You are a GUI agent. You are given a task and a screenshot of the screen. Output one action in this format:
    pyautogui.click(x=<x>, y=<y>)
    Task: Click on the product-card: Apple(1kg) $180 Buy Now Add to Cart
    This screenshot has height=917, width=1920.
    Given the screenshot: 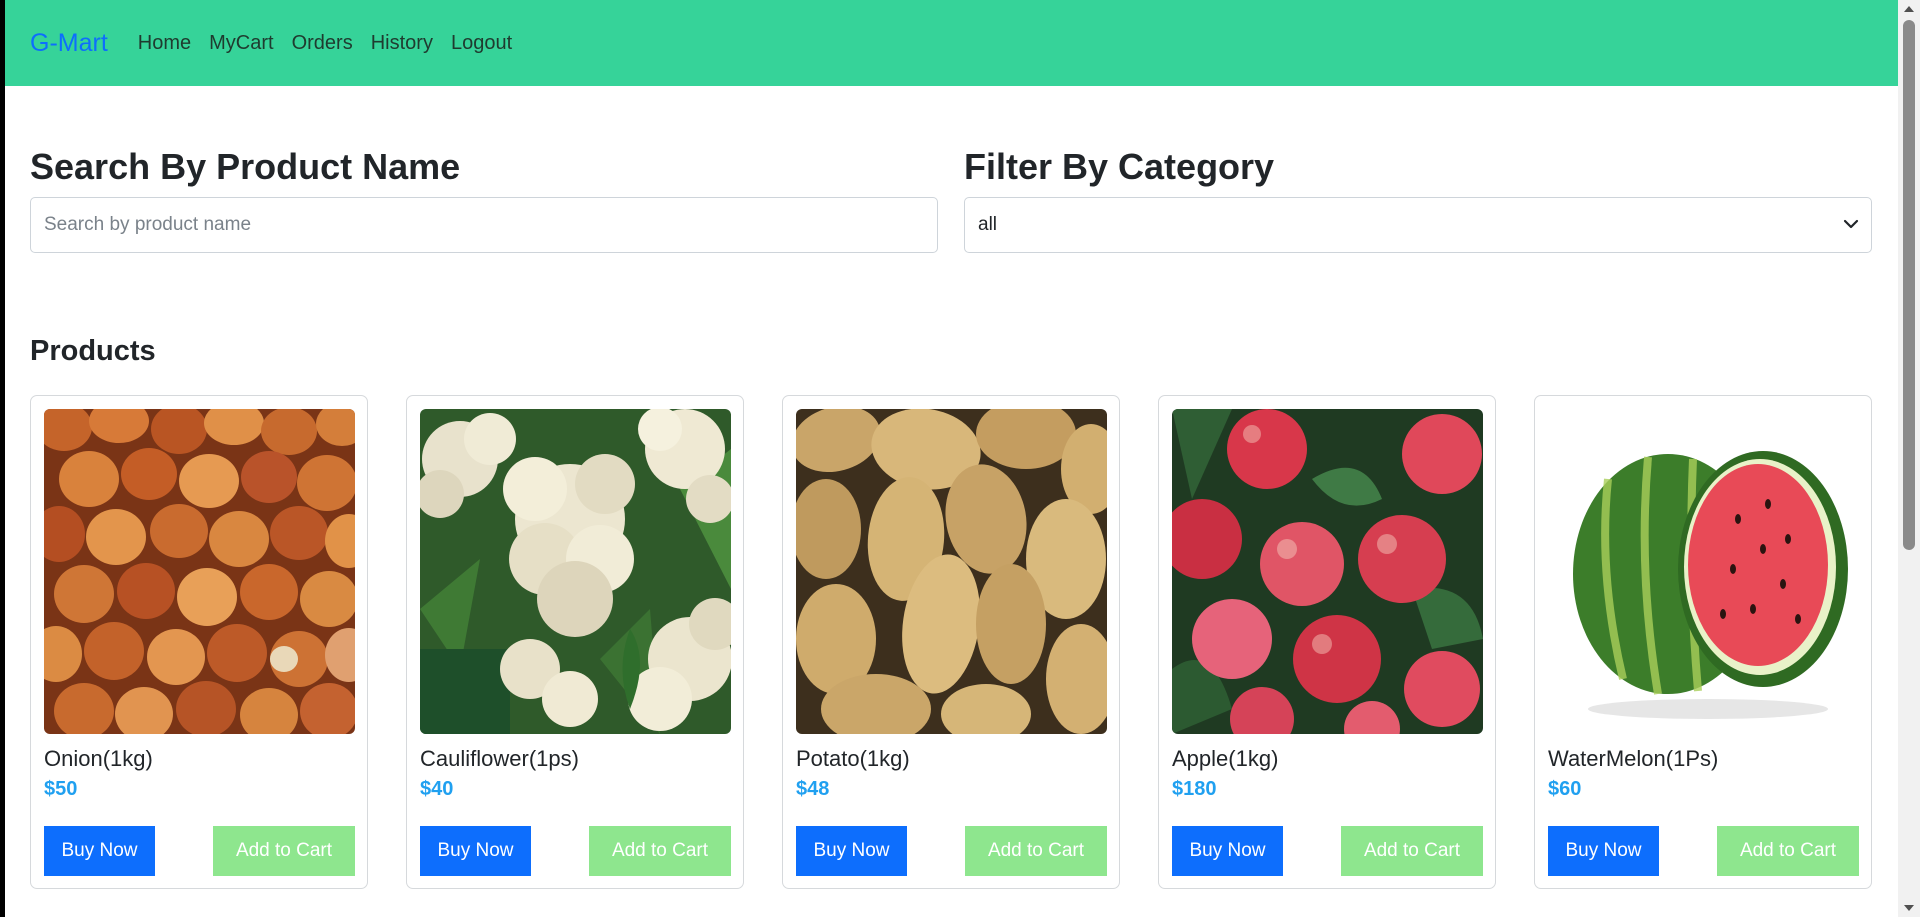 What is the action you would take?
    pyautogui.click(x=1327, y=642)
    